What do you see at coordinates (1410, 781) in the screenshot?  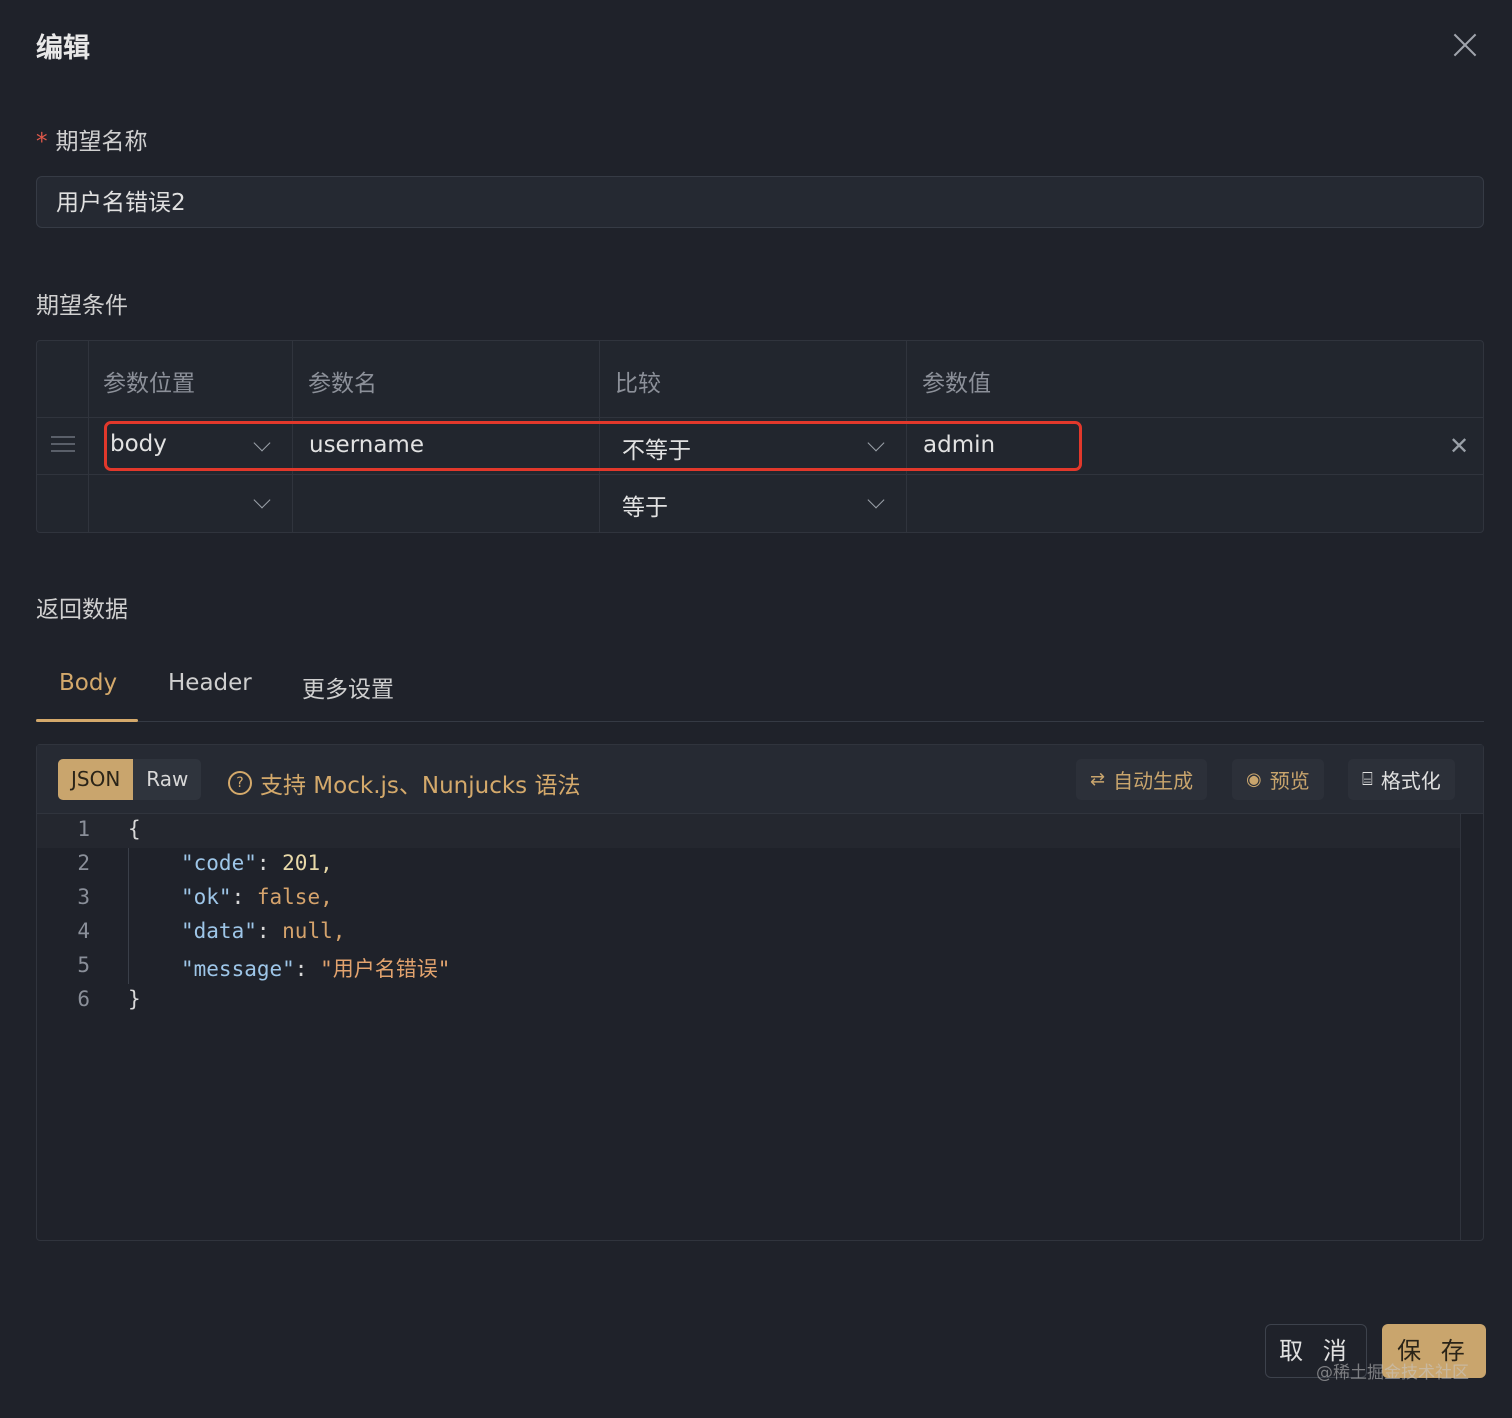 I see `format-label: 格式化` at bounding box center [1410, 781].